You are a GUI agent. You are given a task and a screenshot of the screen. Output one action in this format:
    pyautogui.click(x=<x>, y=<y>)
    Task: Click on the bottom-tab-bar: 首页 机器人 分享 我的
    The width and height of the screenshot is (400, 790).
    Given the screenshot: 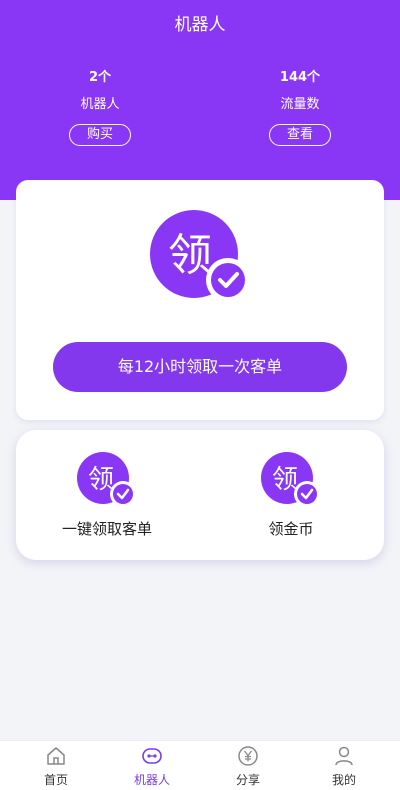 What is the action you would take?
    pyautogui.click(x=200, y=765)
    